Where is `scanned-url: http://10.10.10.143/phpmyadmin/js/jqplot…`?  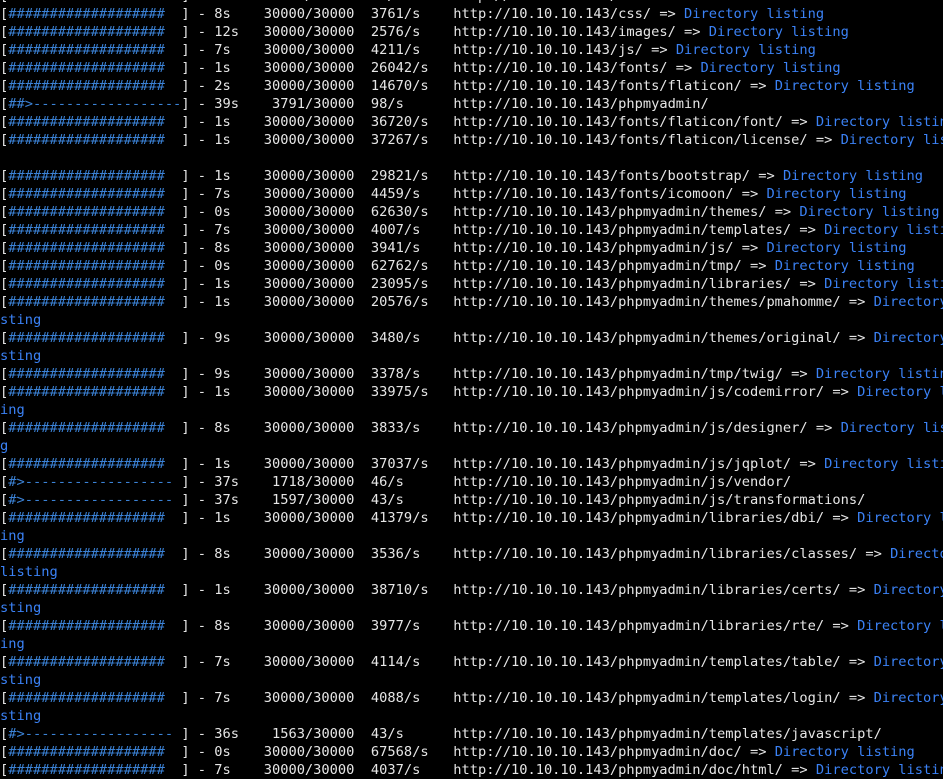
scanned-url: http://10.10.10.143/phpmyadmin/js/jqplot… is located at coordinates (622, 464).